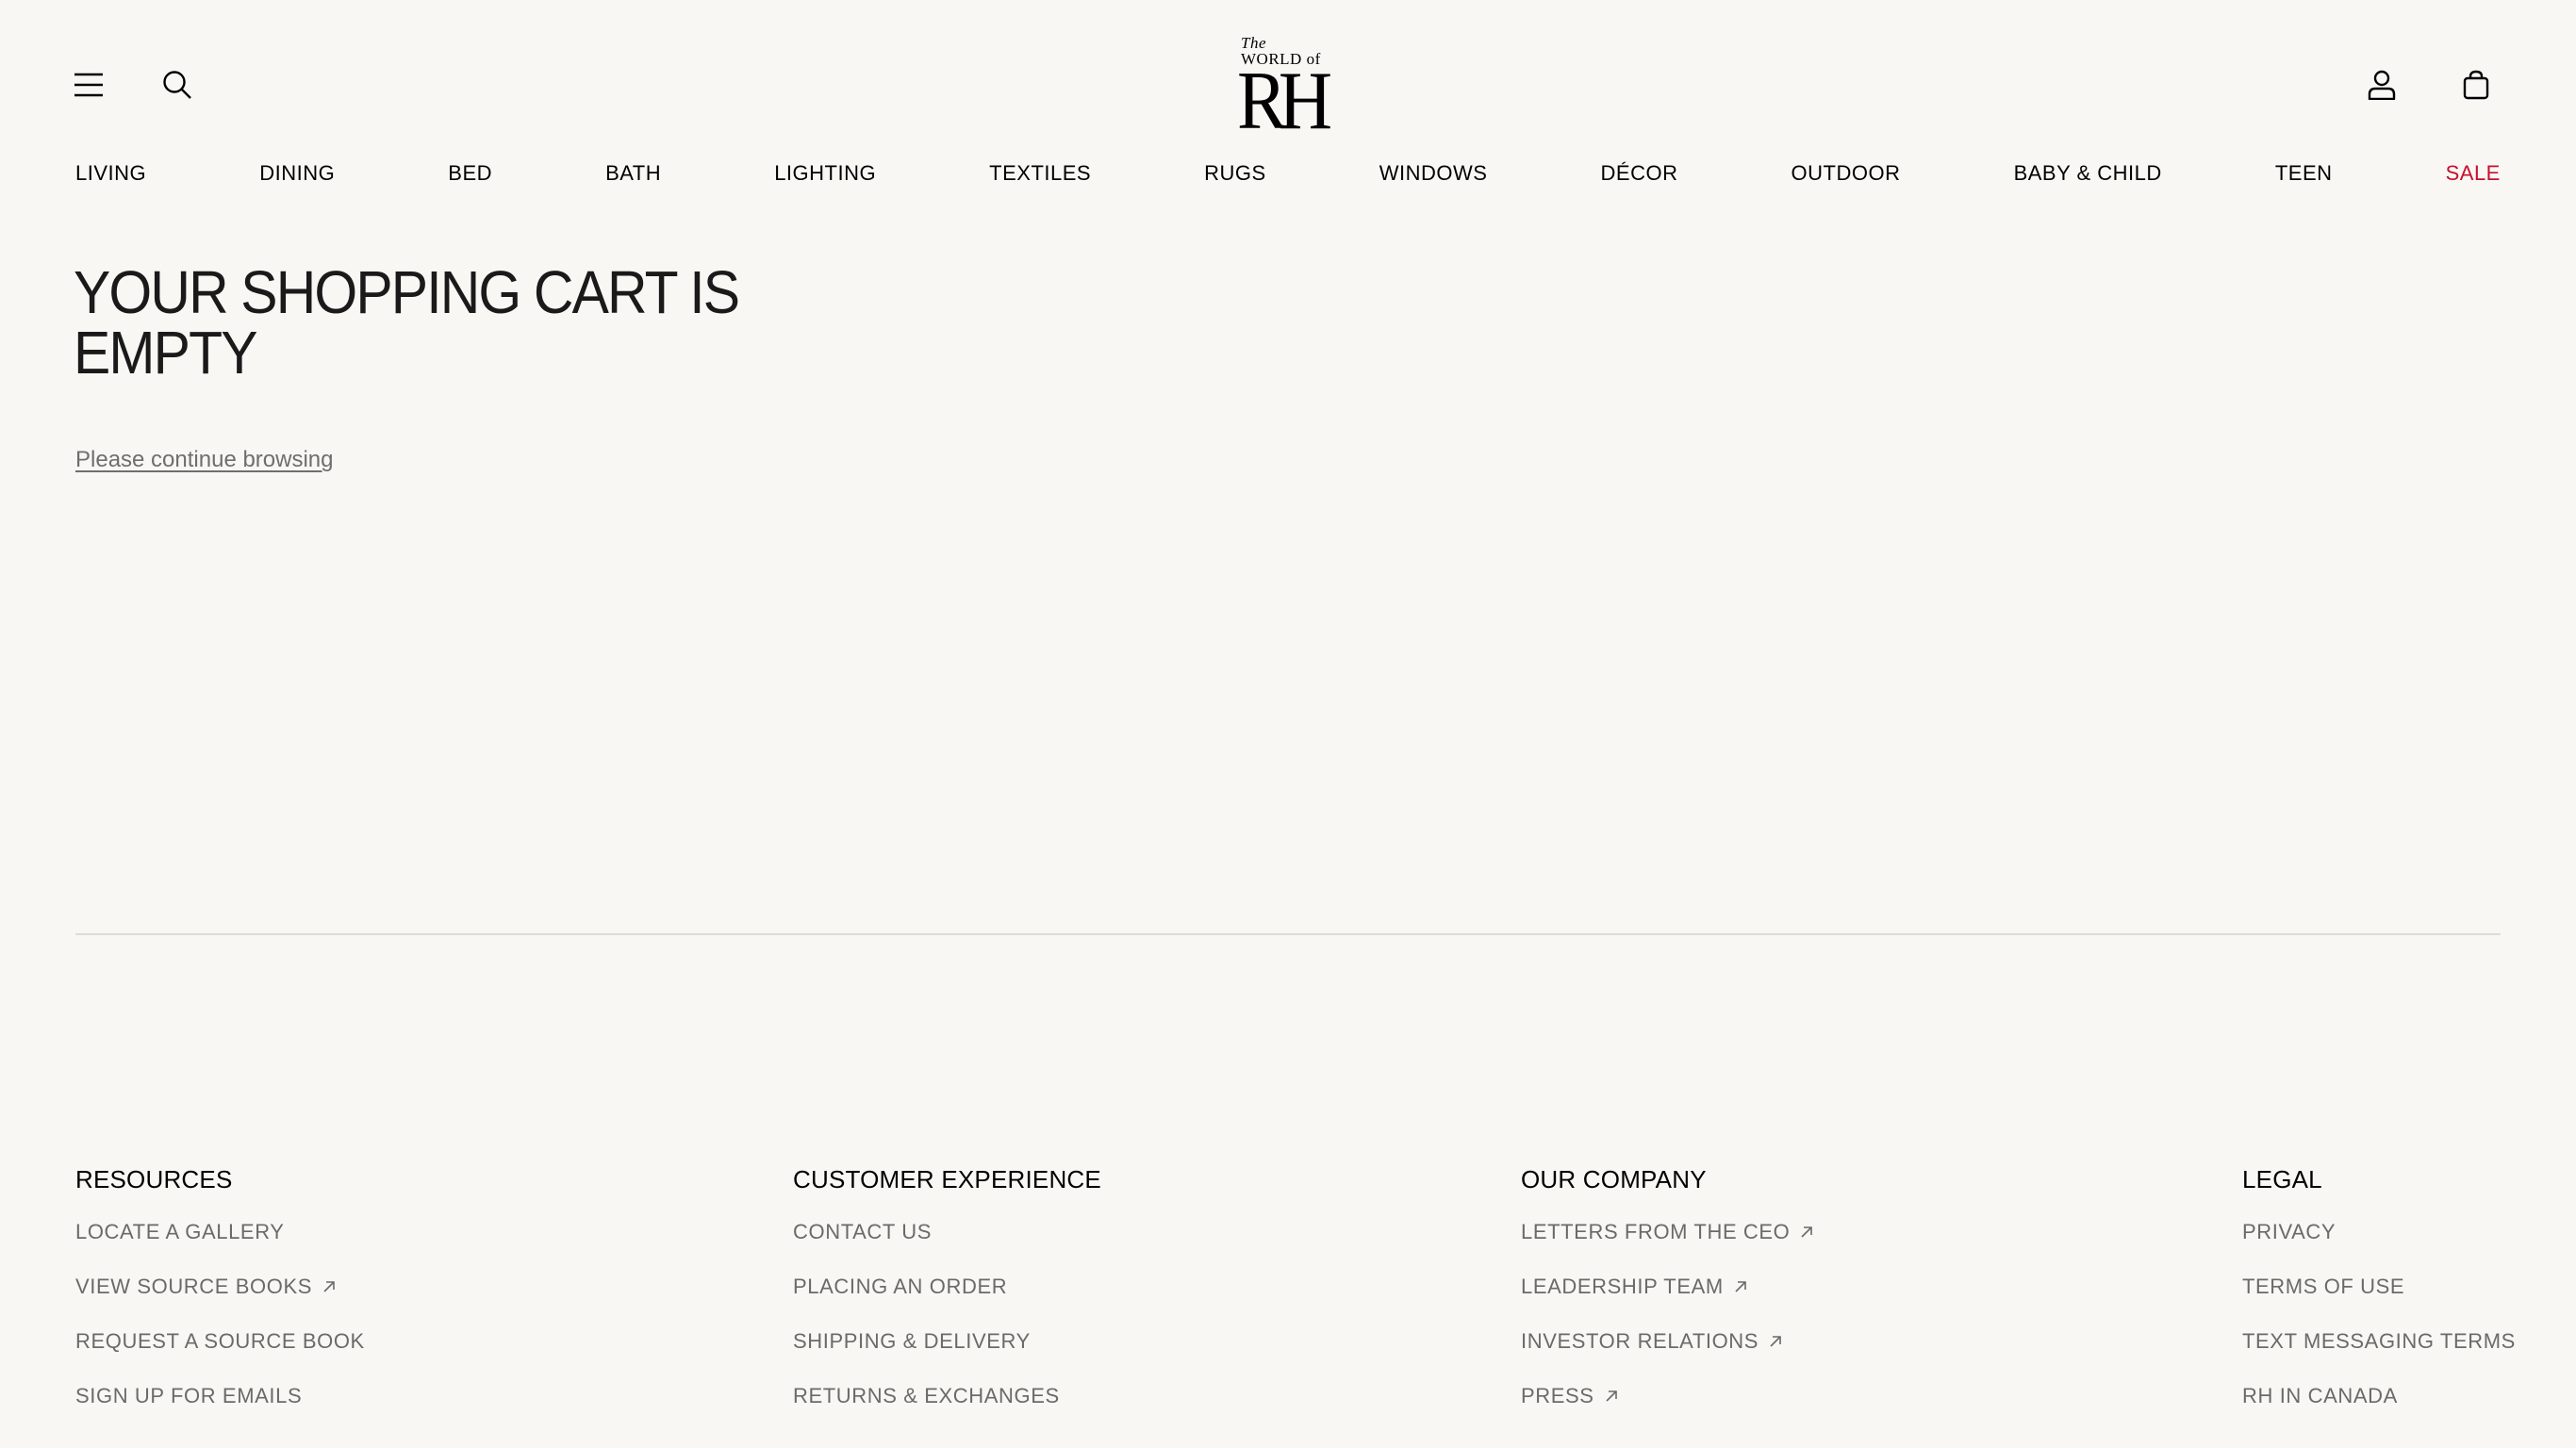 The image size is (2576, 1448). What do you see at coordinates (189, 1395) in the screenshot?
I see `footer-link-label: SIGN UP FOR EMAILS` at bounding box center [189, 1395].